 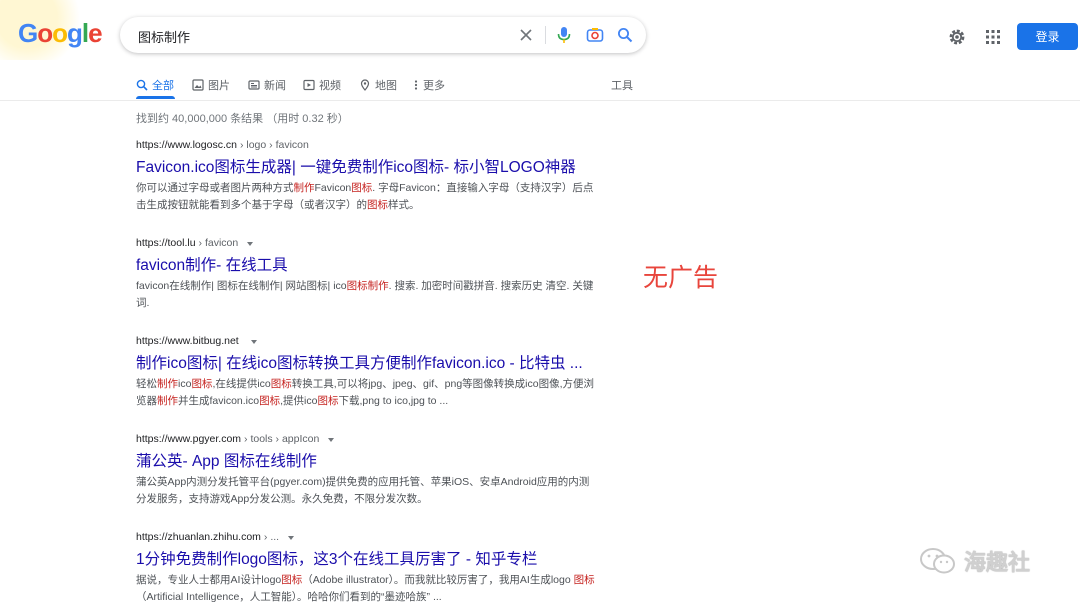 I want to click on tab-news: 新闻, so click(x=267, y=85).